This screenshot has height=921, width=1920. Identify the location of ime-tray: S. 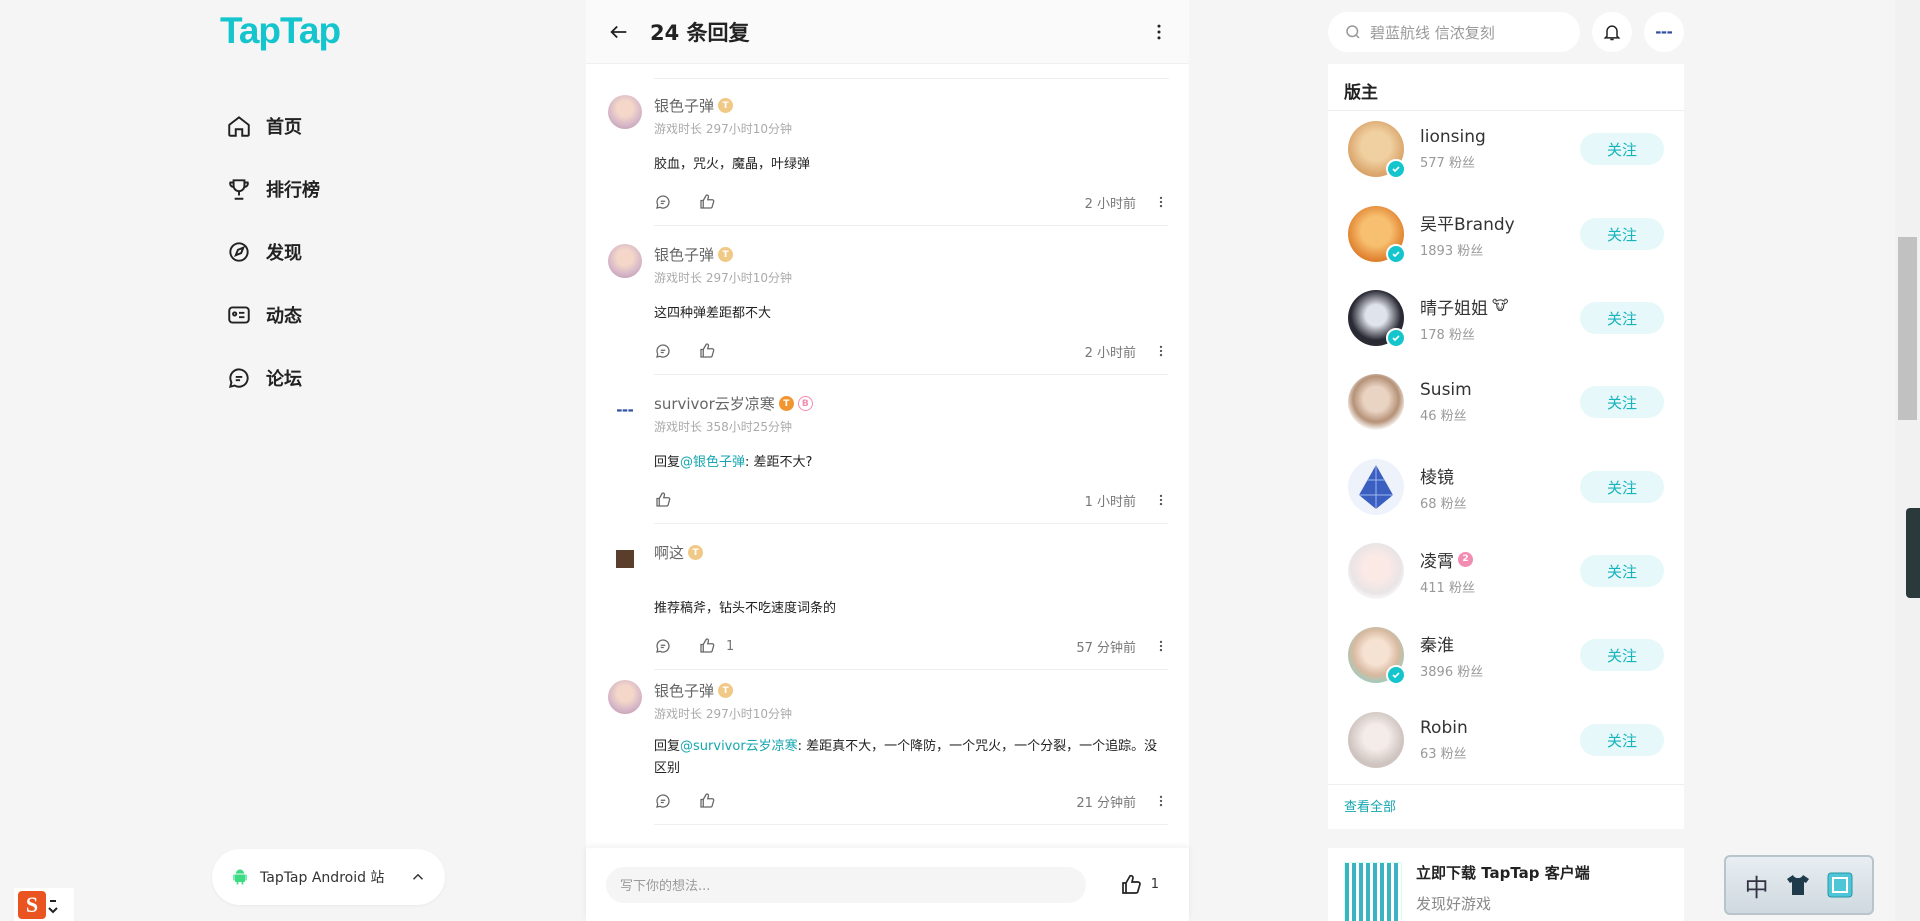
(44, 904).